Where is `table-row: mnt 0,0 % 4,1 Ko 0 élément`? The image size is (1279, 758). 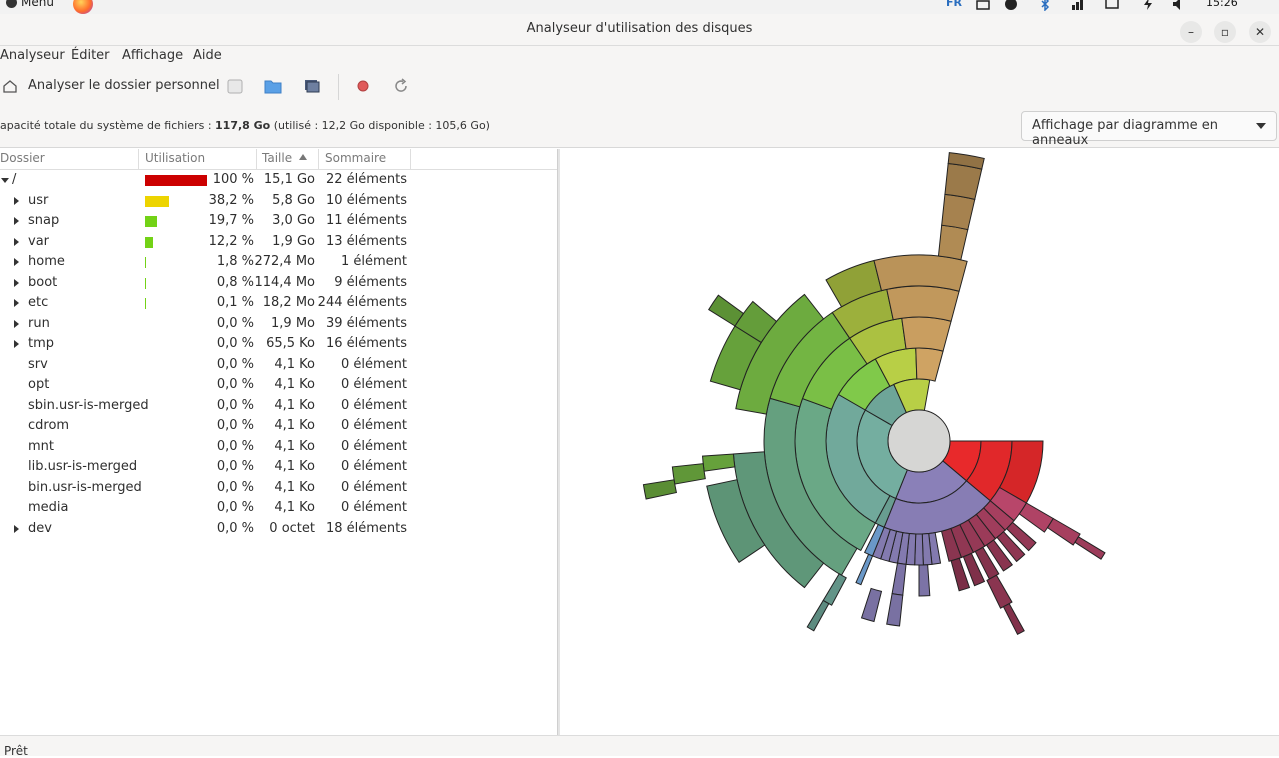 table-row: mnt 0,0 % 4,1 Ko 0 élément is located at coordinates (278, 447).